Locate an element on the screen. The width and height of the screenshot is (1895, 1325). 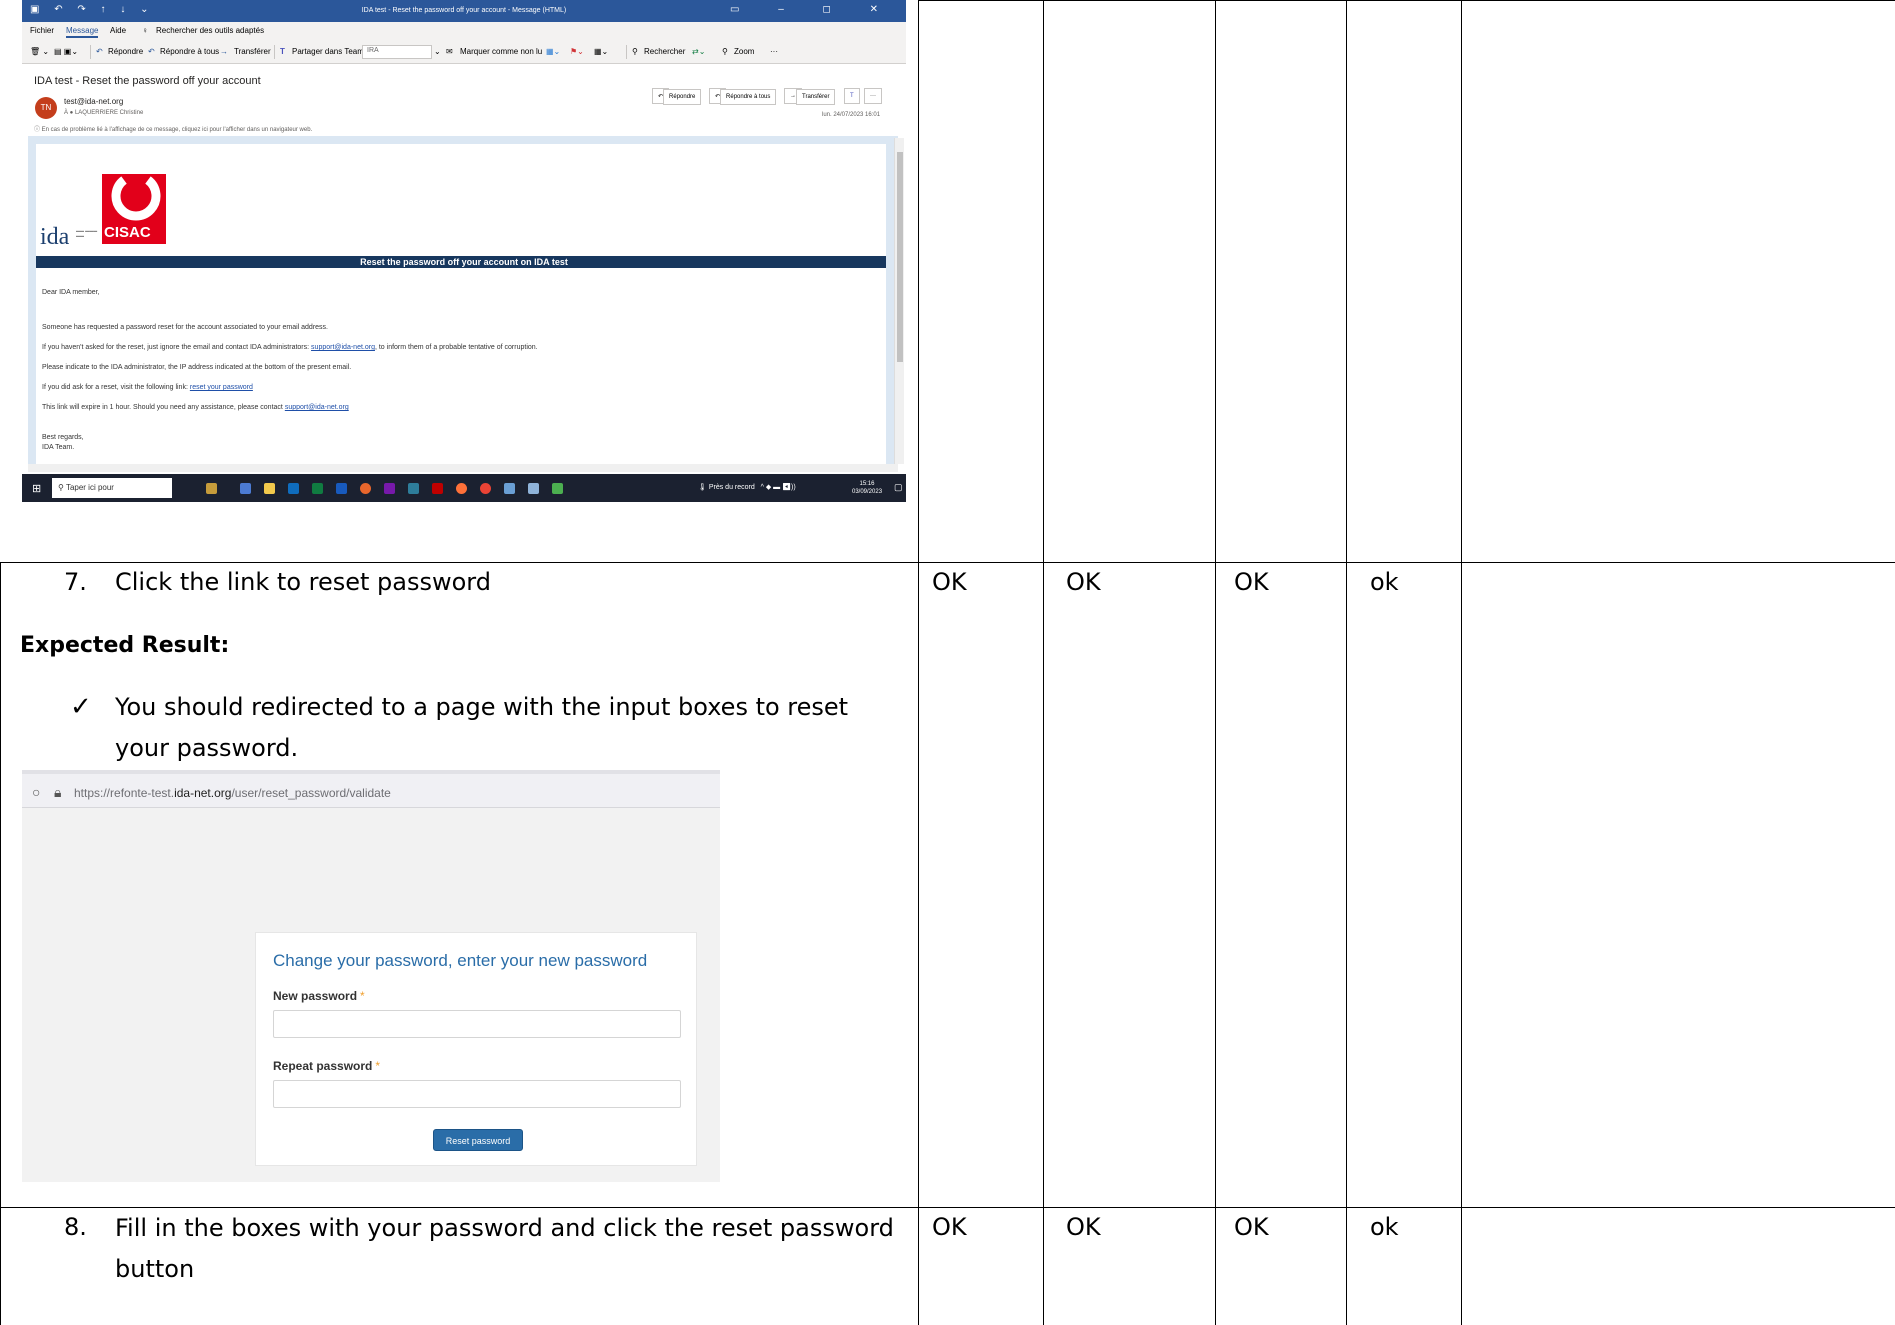
more-actions-icon: ··· is located at coordinates (873, 96).